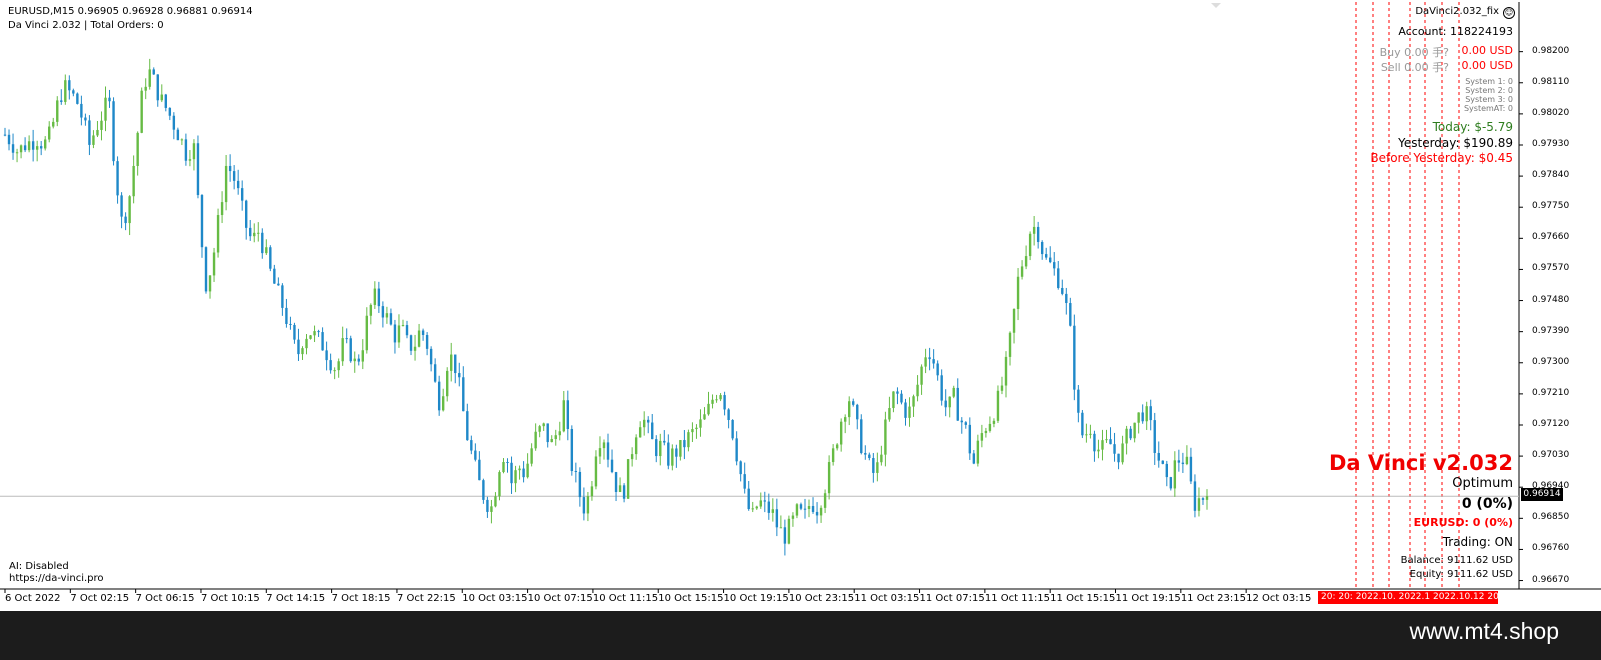 The width and height of the screenshot is (1601, 660). What do you see at coordinates (756, 598) in the screenshot?
I see `time-tick-label: 10 Oct 19:15` at bounding box center [756, 598].